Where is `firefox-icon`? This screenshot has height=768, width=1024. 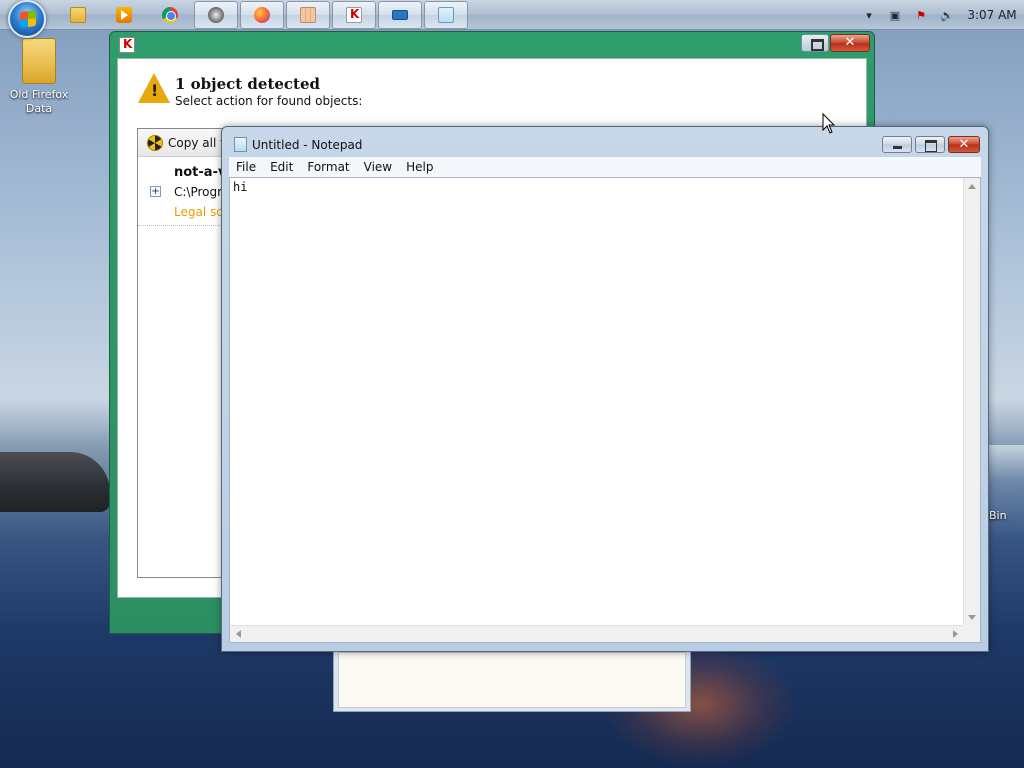 firefox-icon is located at coordinates (262, 15).